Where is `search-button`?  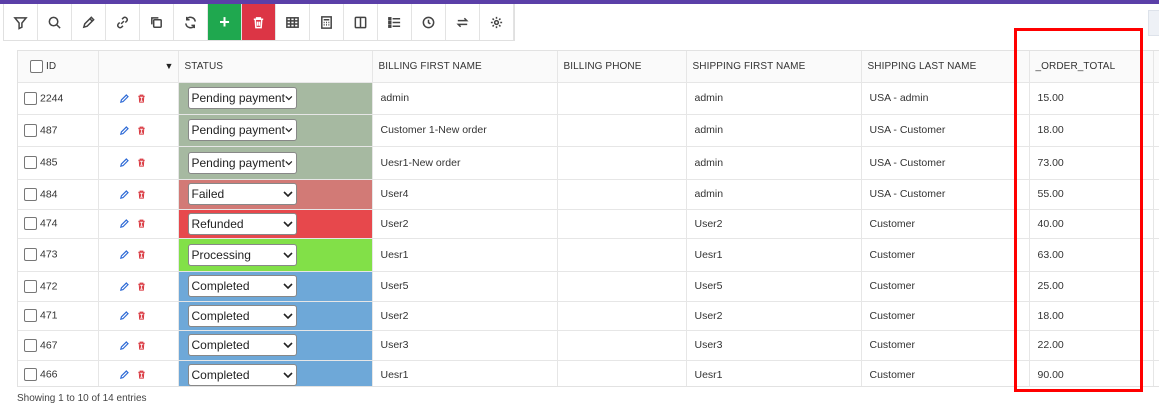 search-button is located at coordinates (55, 22).